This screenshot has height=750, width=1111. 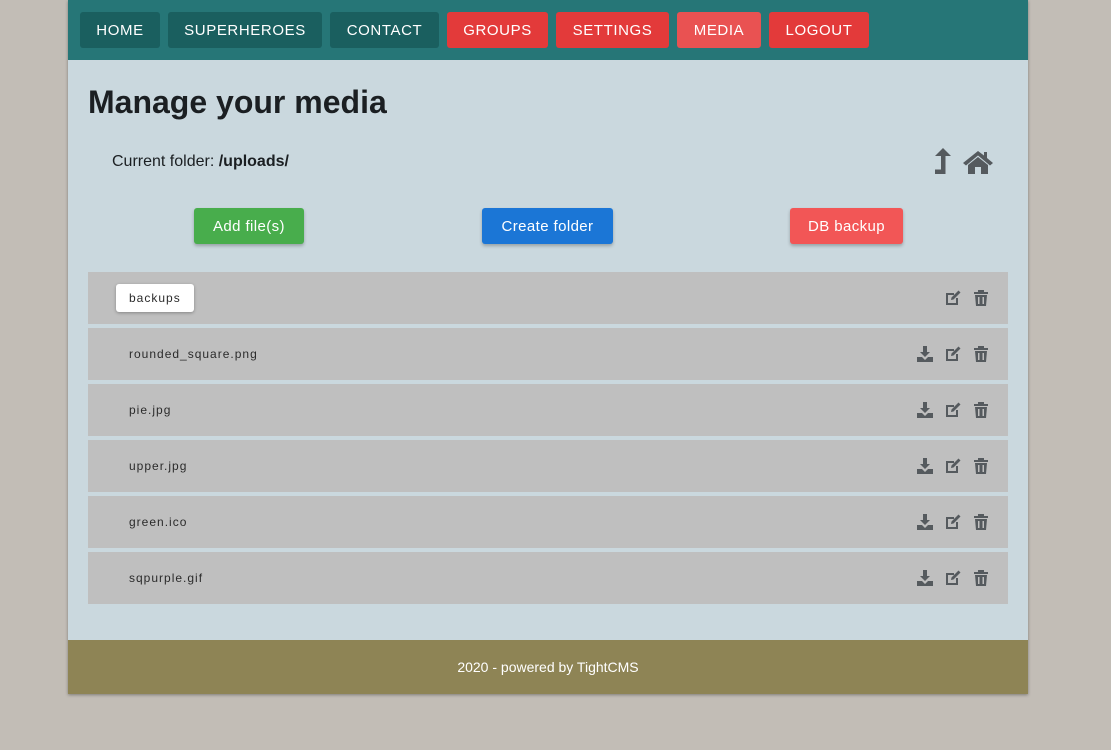 I want to click on current-folder: Current folder: /uploads/, so click(x=200, y=162).